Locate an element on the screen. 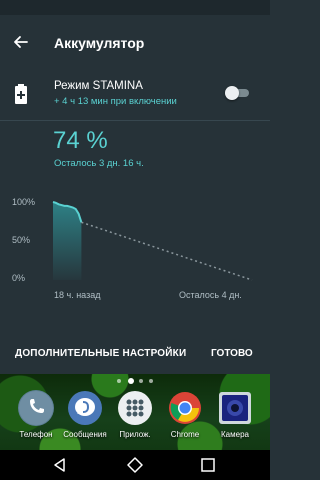 Image resolution: width=320 pixels, height=480 pixels. dock-app-chrome: Chrome is located at coordinates (185, 418).